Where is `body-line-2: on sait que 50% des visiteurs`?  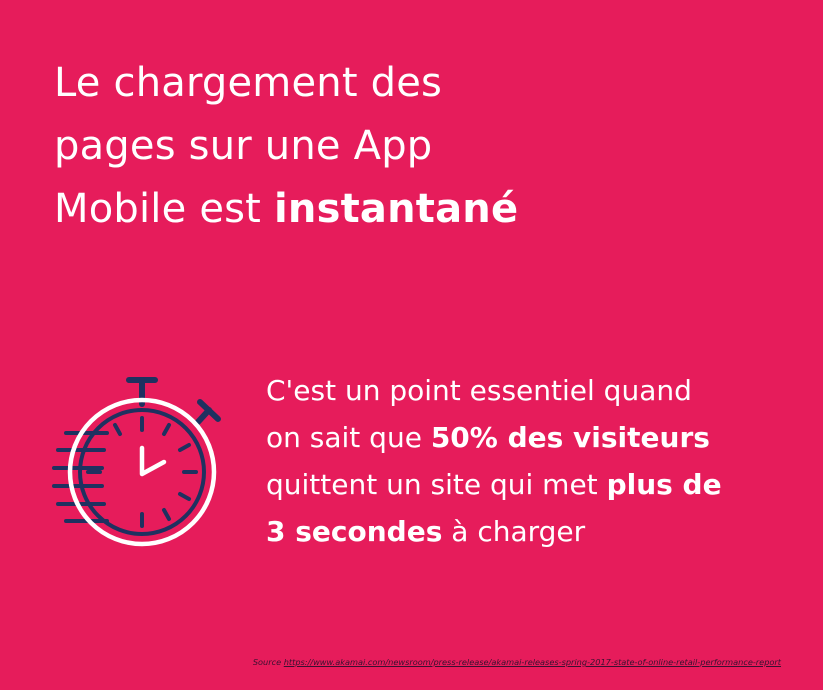
body-line-2: on sait que 50% des visiteurs is located at coordinates (538, 437).